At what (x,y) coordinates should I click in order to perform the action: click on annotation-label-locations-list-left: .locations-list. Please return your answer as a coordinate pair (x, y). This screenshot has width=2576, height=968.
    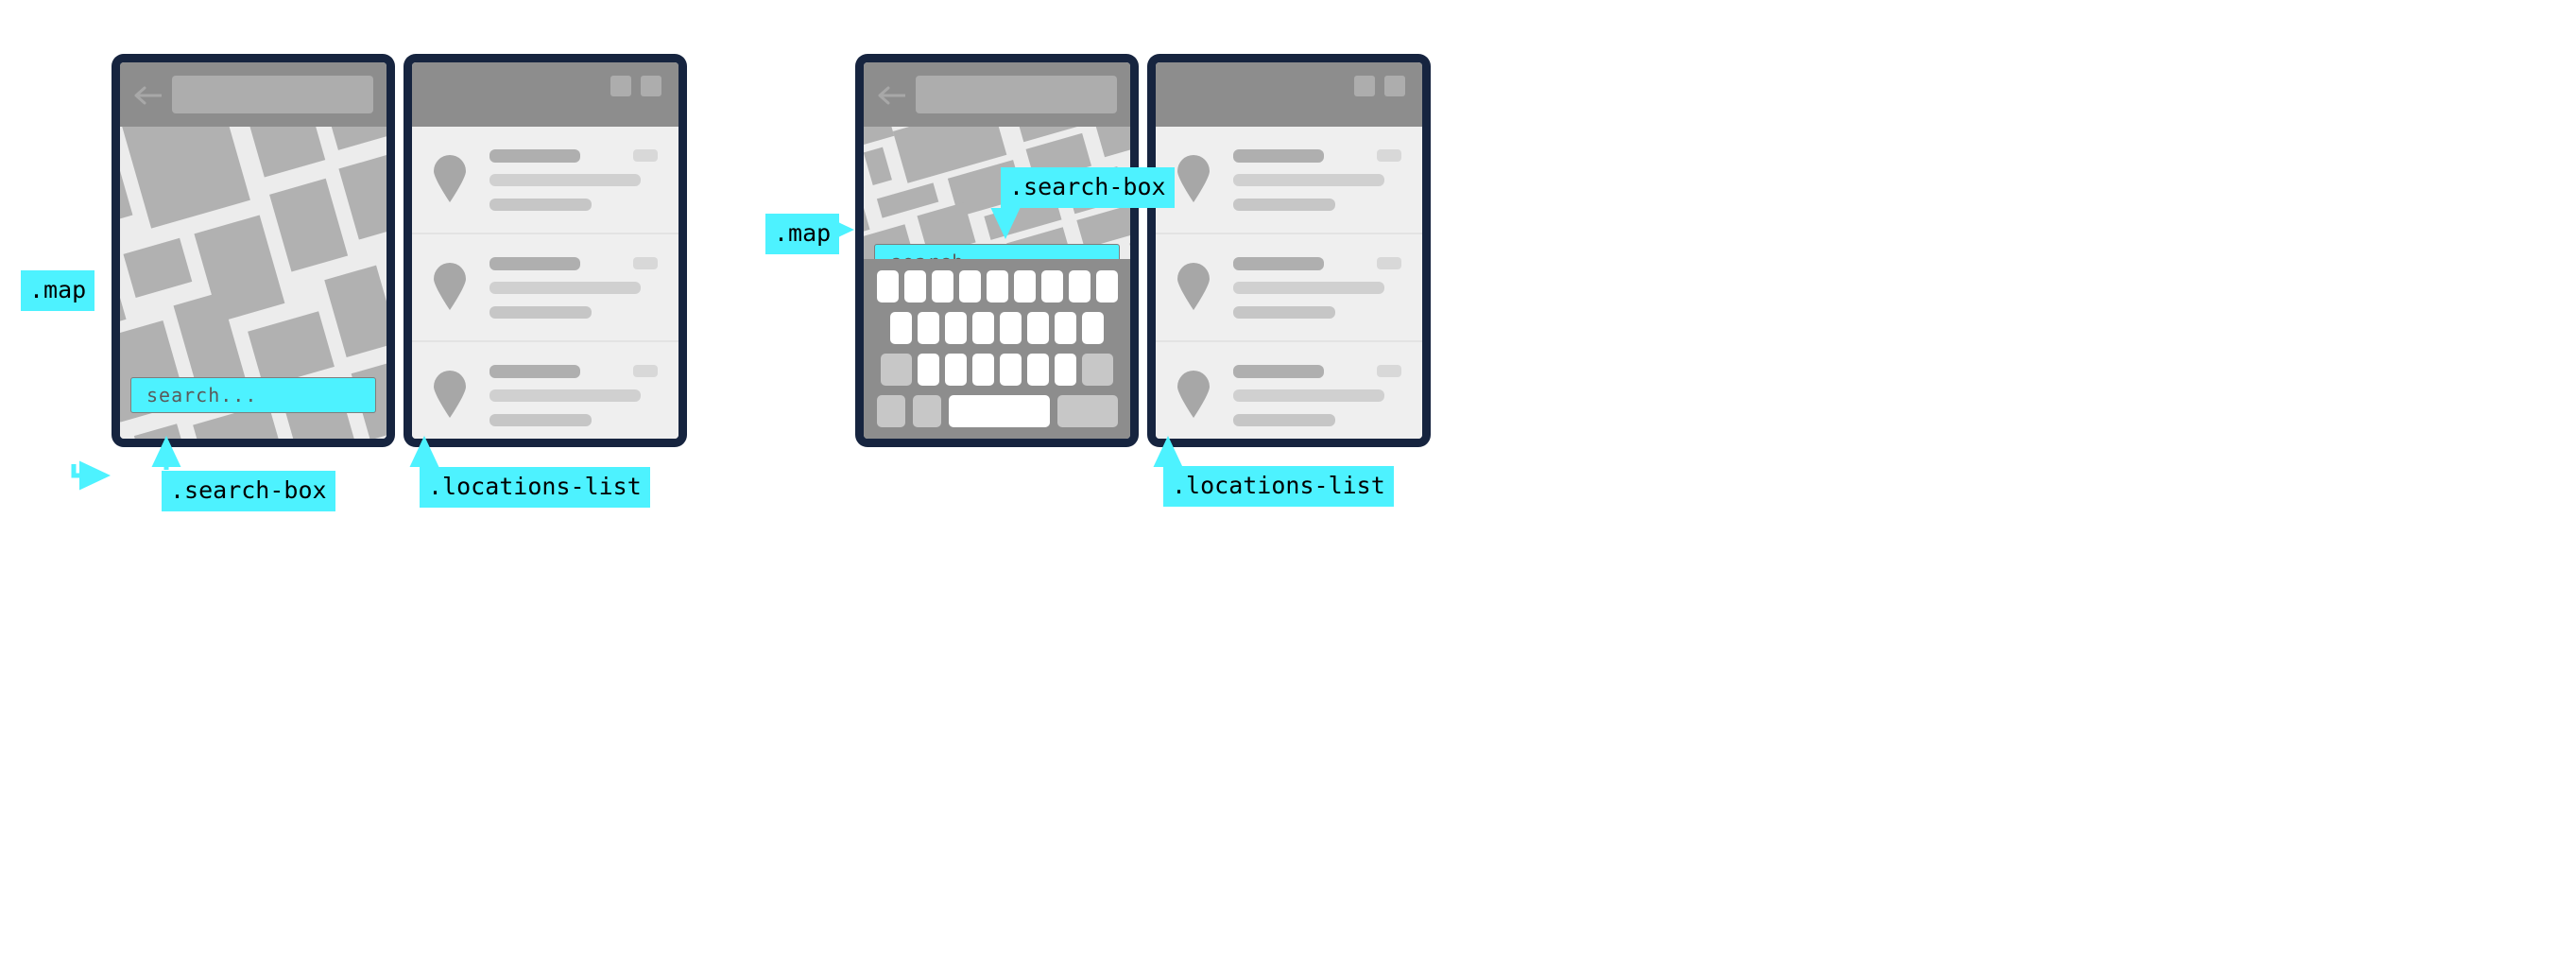
    Looking at the image, I should click on (535, 487).